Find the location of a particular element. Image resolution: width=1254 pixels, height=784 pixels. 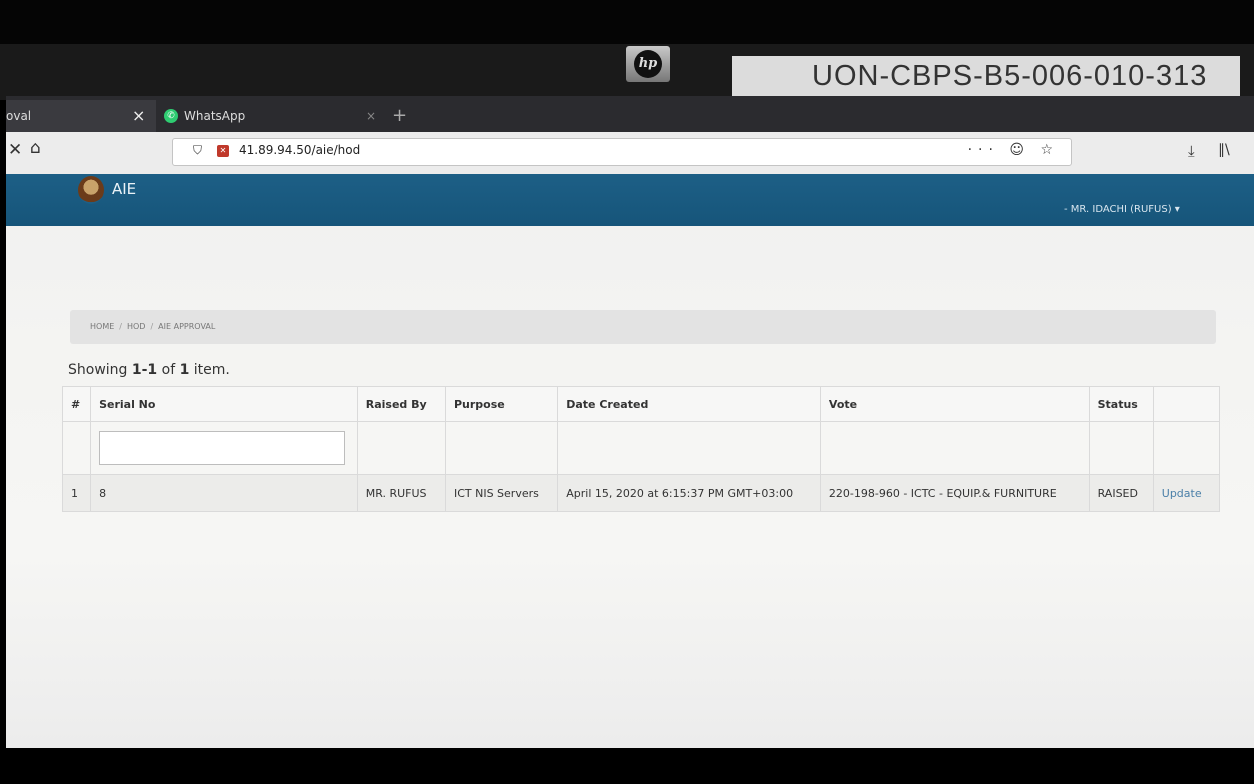

column-header-serial-no: Serial No is located at coordinates (224, 404).